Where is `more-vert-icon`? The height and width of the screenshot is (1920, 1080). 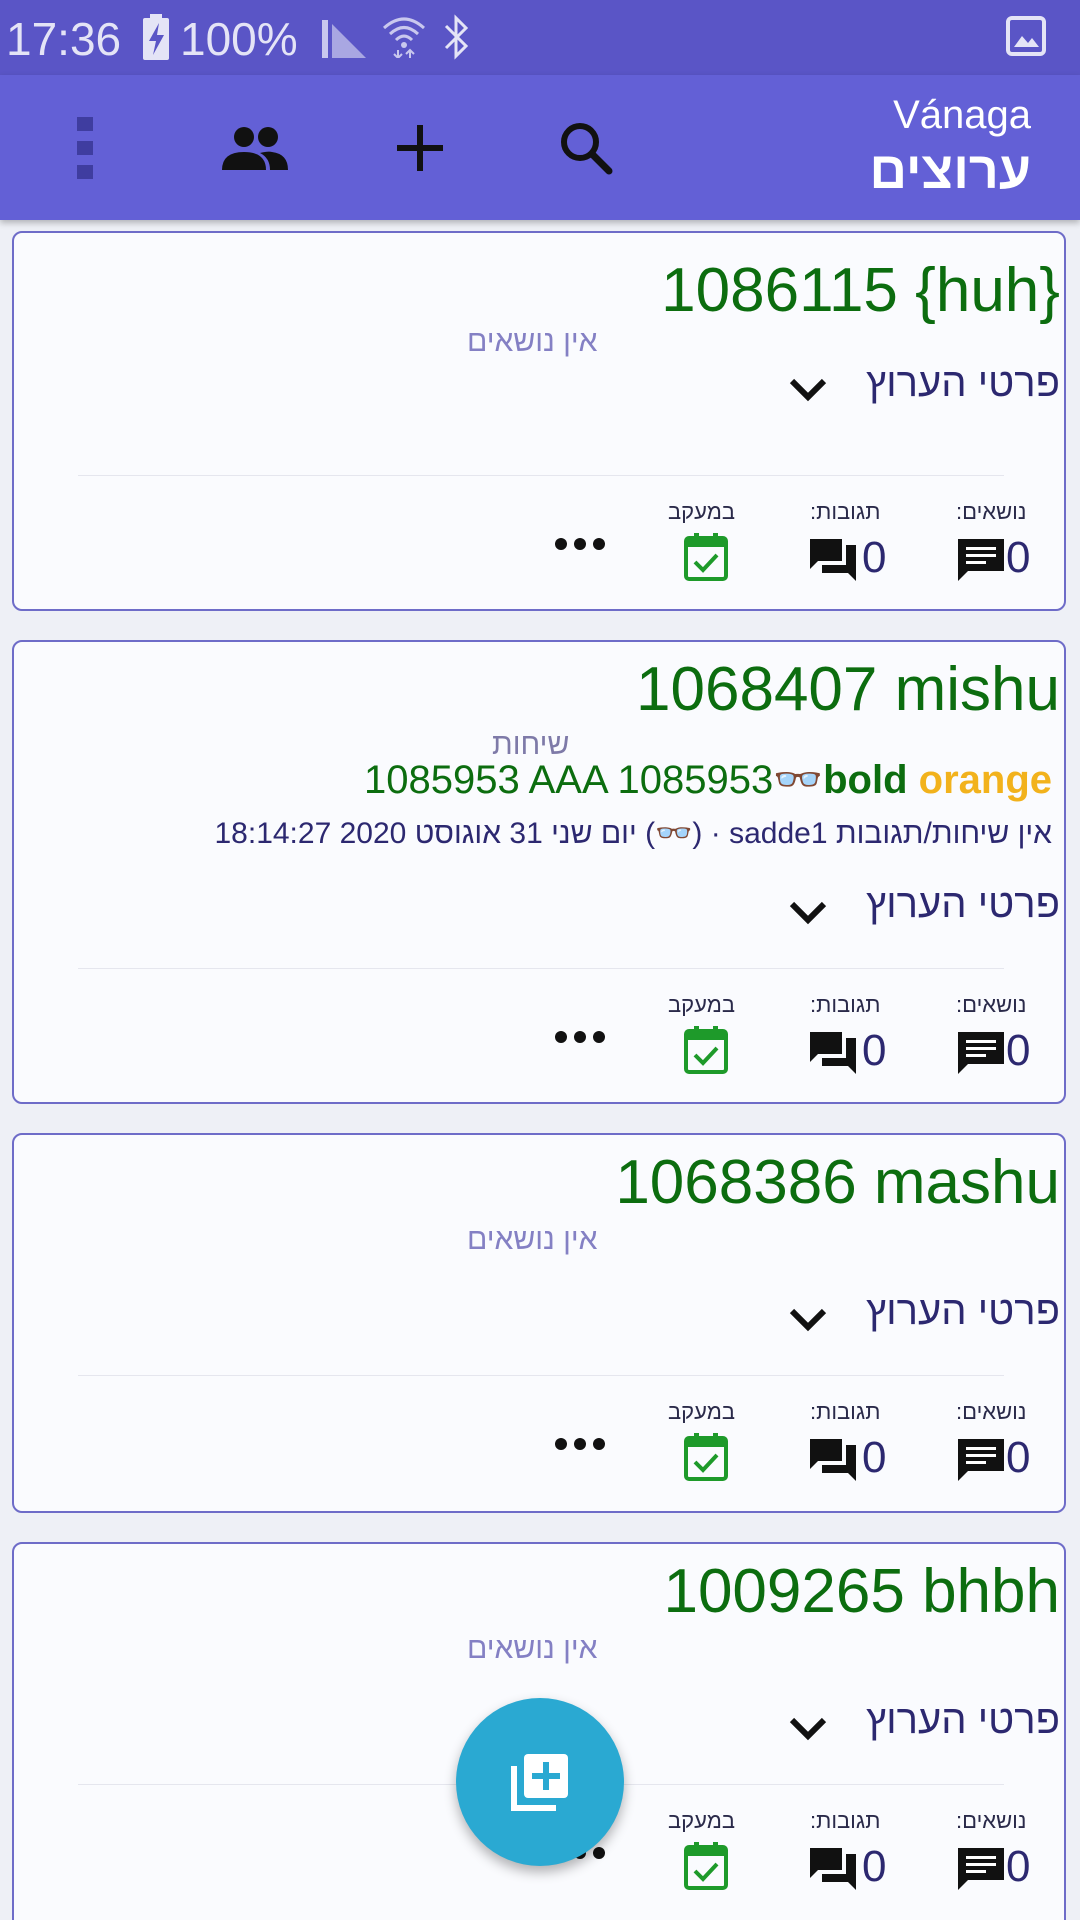
more-vert-icon is located at coordinates (85, 148).